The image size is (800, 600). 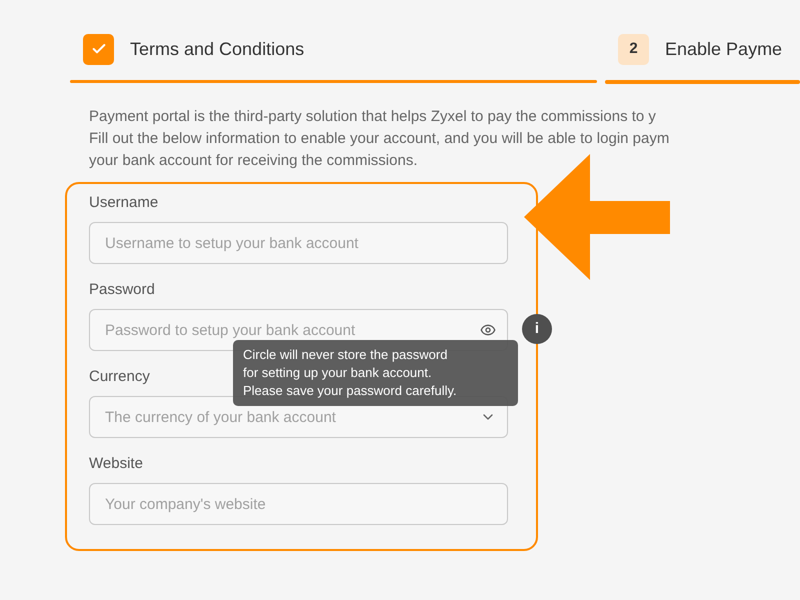 I want to click on field-label: Password, so click(x=122, y=290).